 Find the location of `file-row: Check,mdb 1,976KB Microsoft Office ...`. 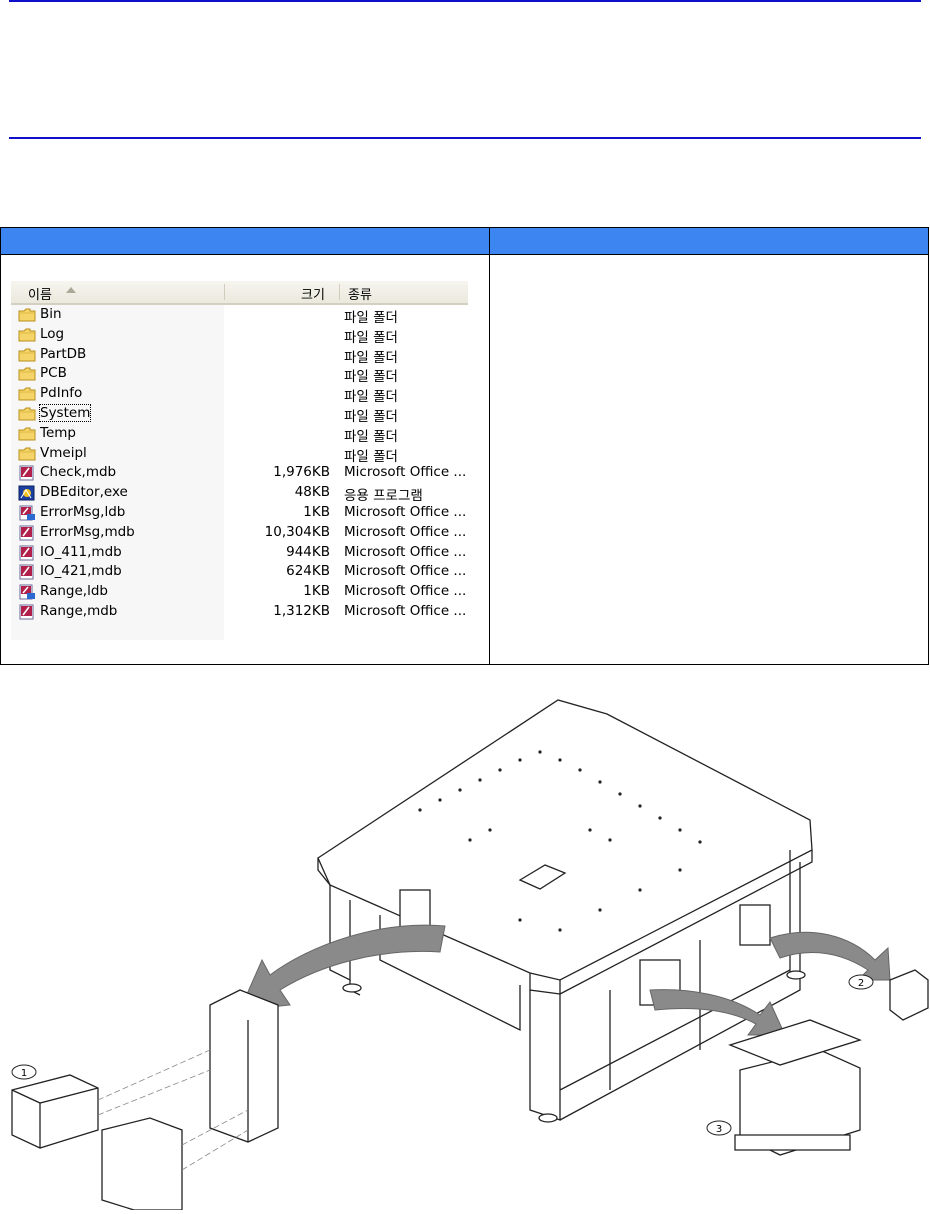

file-row: Check,mdb 1,976KB Microsoft Office ... is located at coordinates (239, 472).